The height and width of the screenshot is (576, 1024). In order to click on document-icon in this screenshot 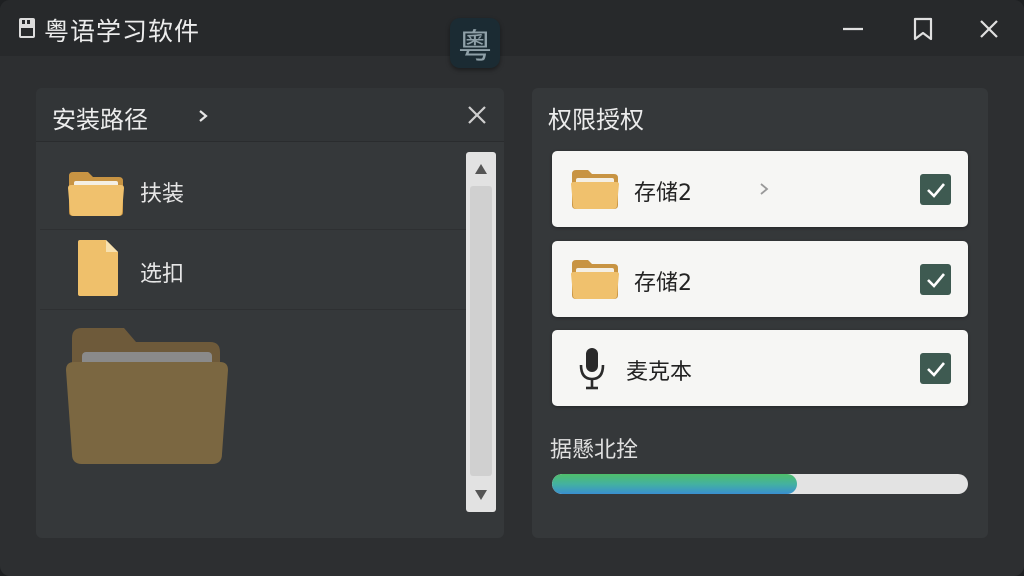, I will do `click(98, 268)`.